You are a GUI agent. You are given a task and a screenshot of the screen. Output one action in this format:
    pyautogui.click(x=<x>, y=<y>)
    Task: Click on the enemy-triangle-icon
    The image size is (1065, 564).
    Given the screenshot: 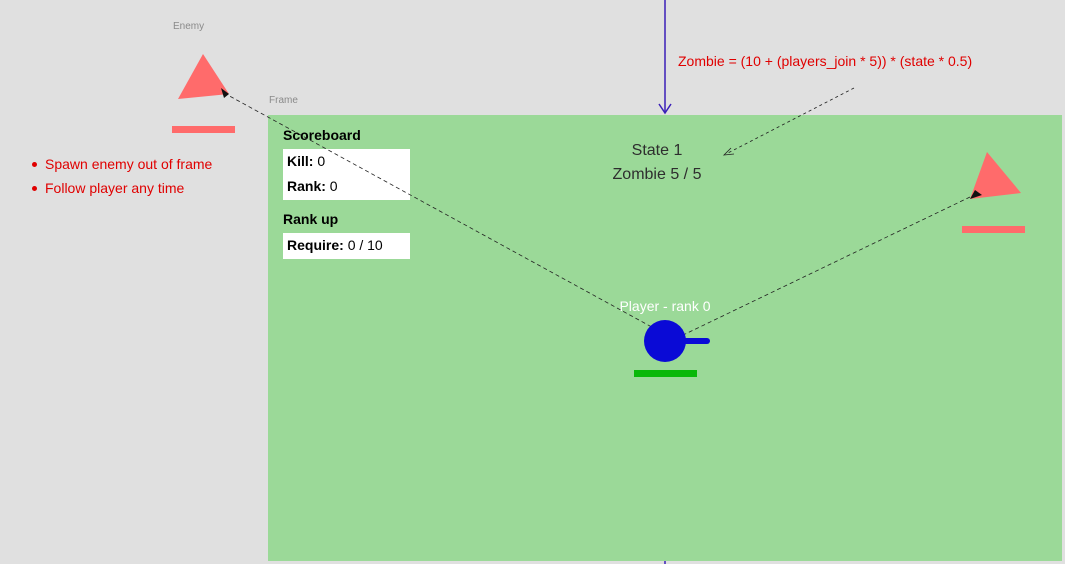 What is the action you would take?
    pyautogui.click(x=203, y=76)
    